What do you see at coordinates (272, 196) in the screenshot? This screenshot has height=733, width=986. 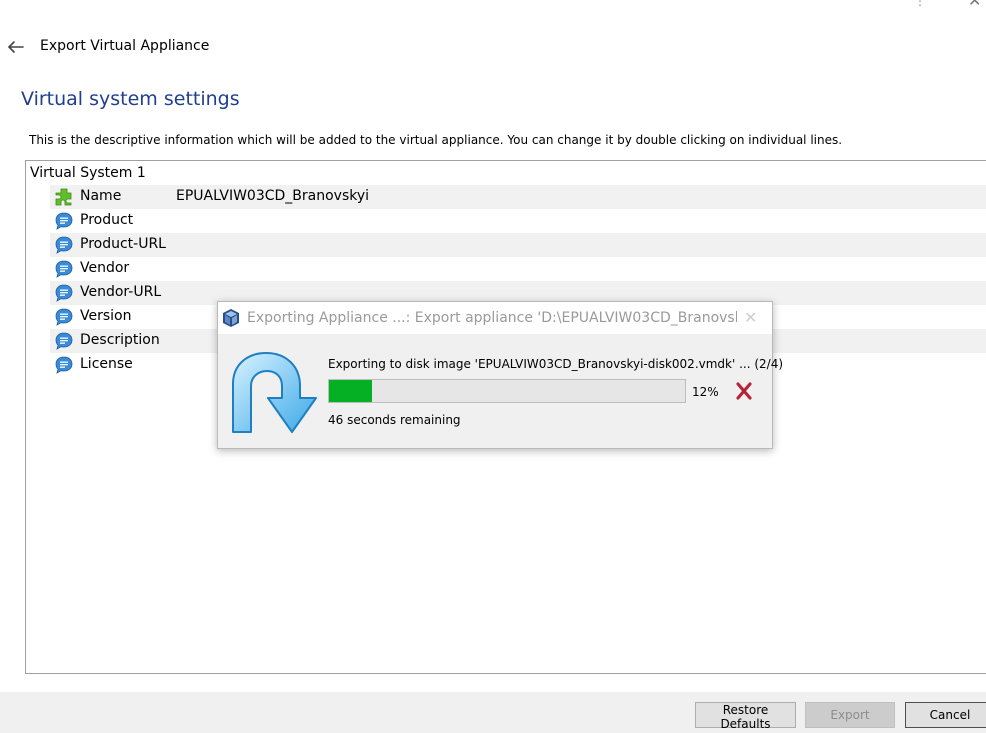 I see `row-value: EPUALVIW03CD_Branovskyi` at bounding box center [272, 196].